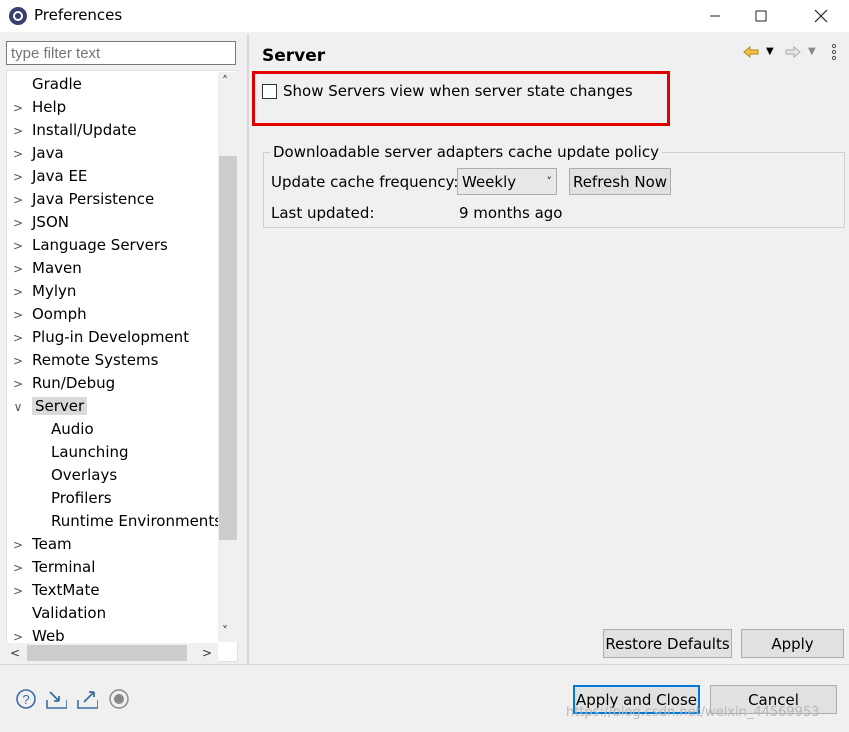 Image resolution: width=849 pixels, height=732 pixels. Describe the element at coordinates (770, 51) in the screenshot. I see `back-menu-chevron-icon: ▼` at that location.